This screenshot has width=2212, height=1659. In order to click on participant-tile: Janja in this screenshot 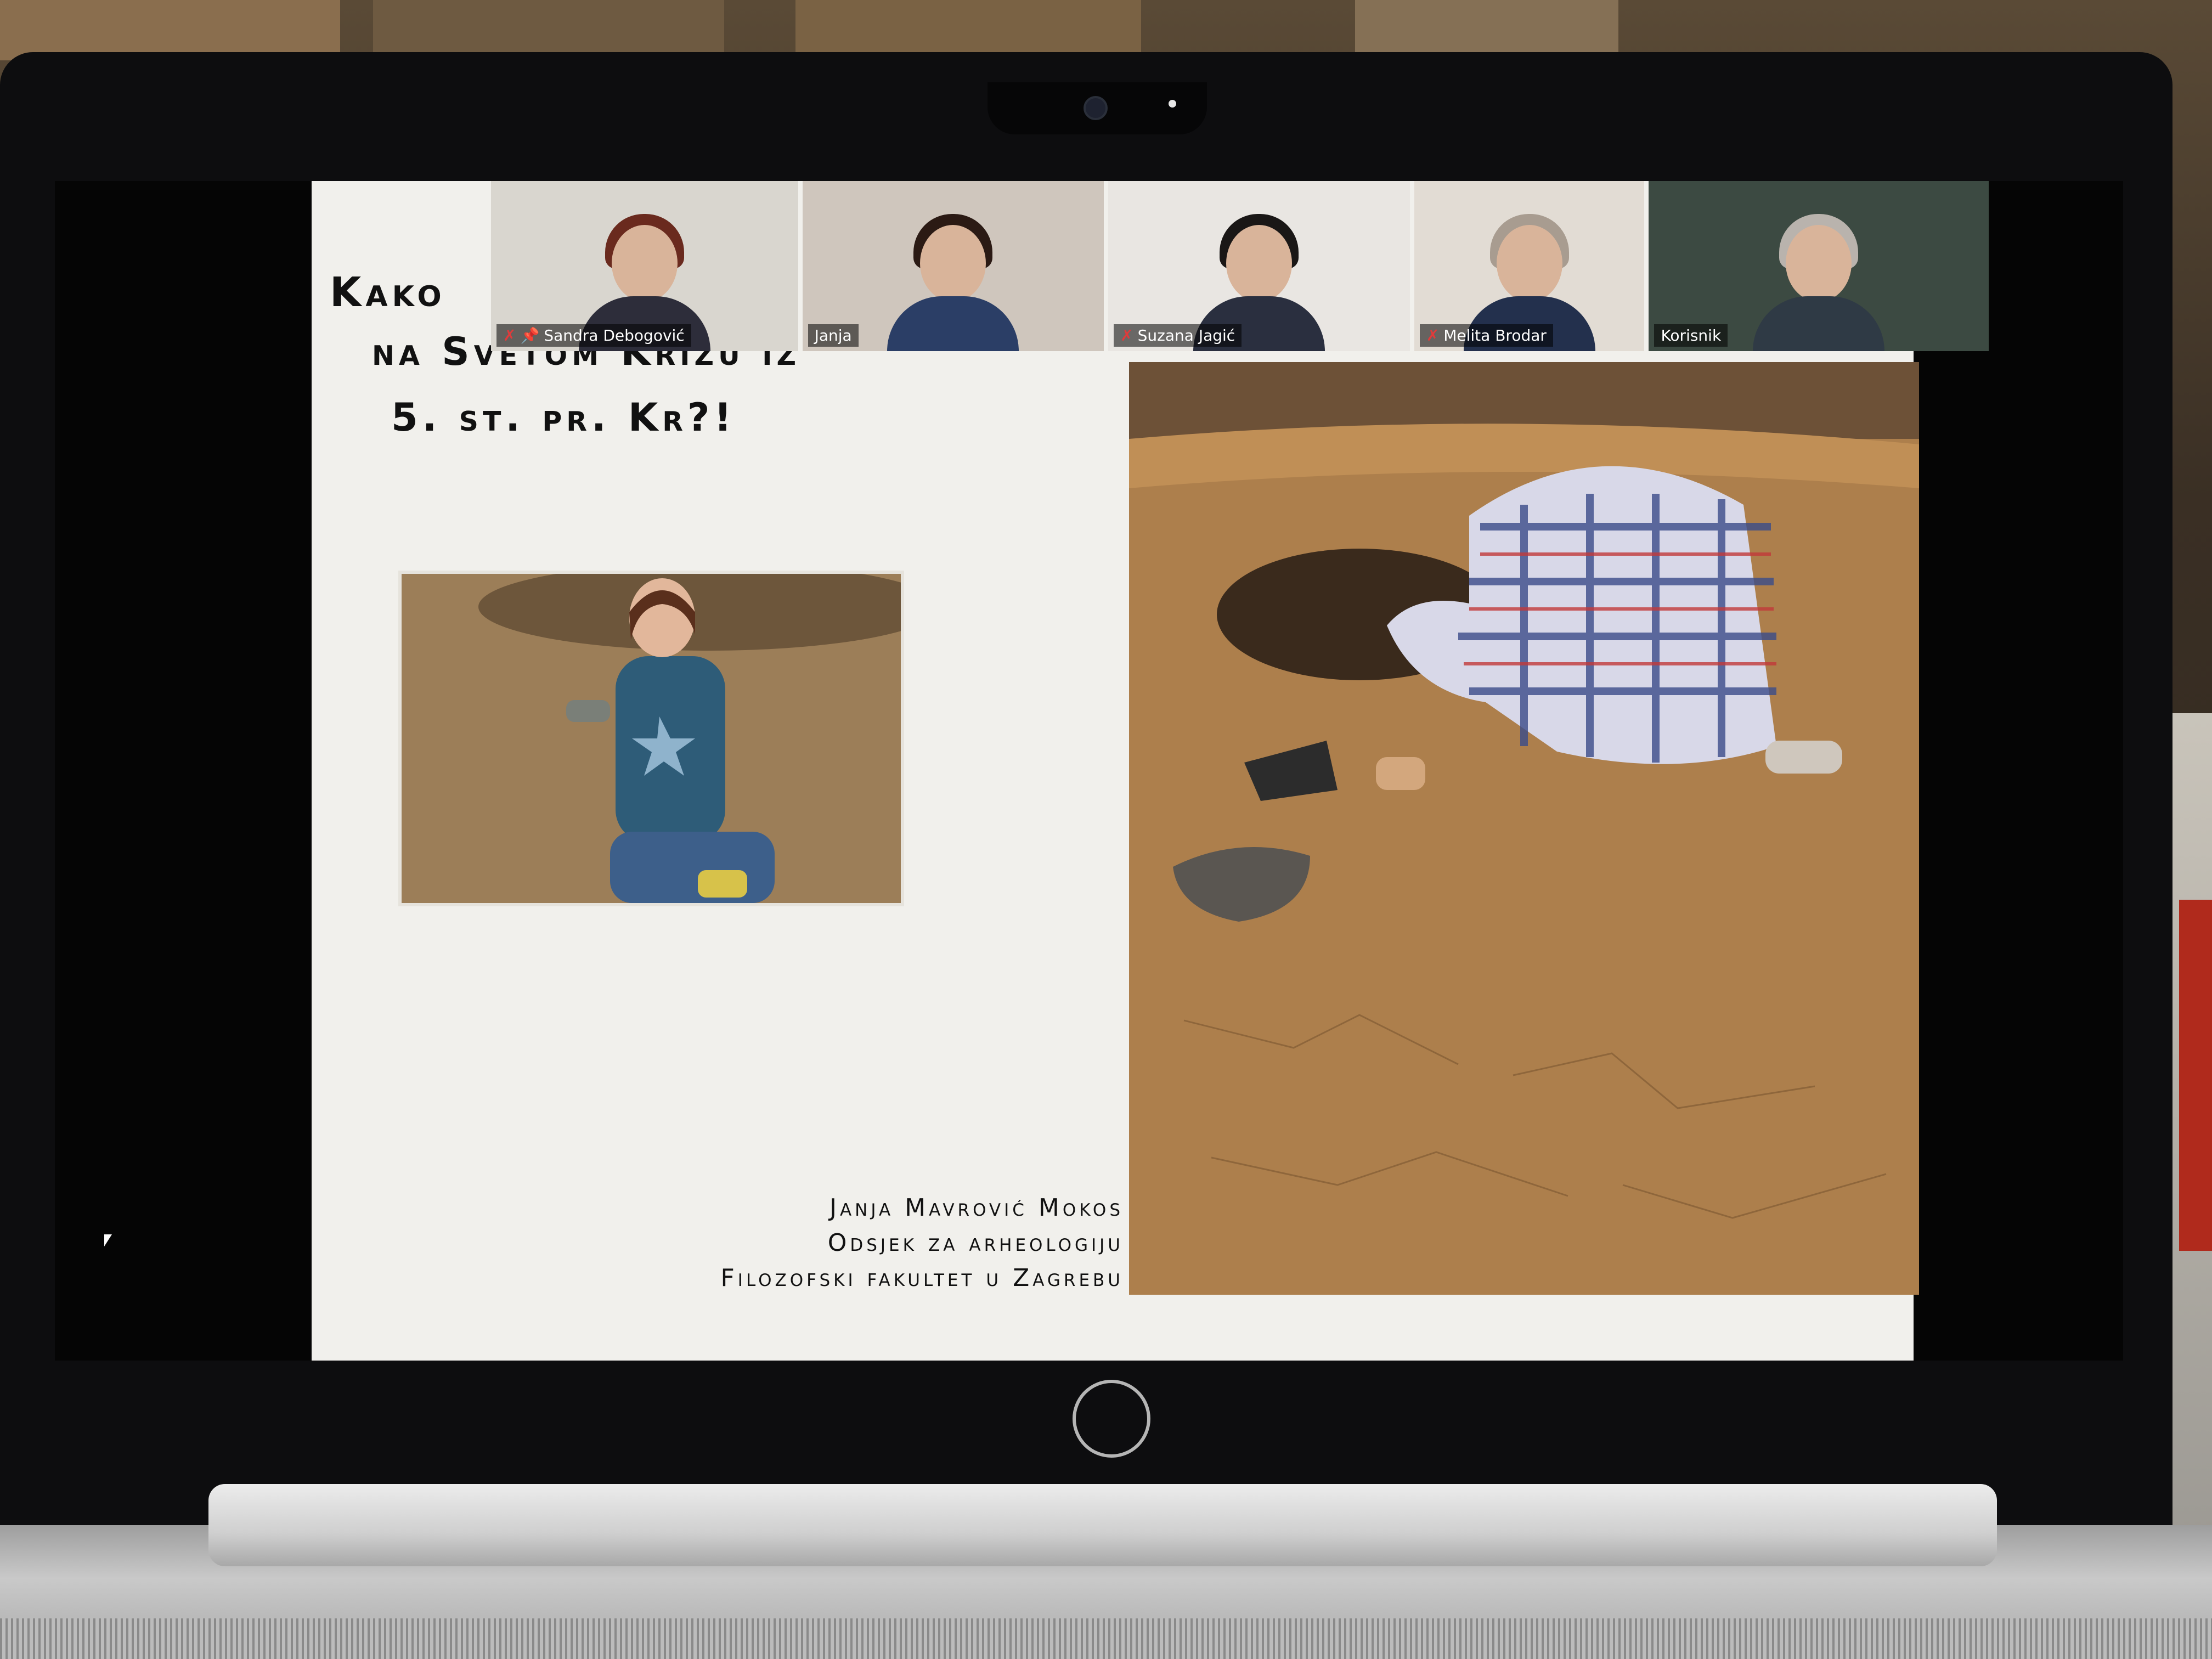, I will do `click(953, 266)`.